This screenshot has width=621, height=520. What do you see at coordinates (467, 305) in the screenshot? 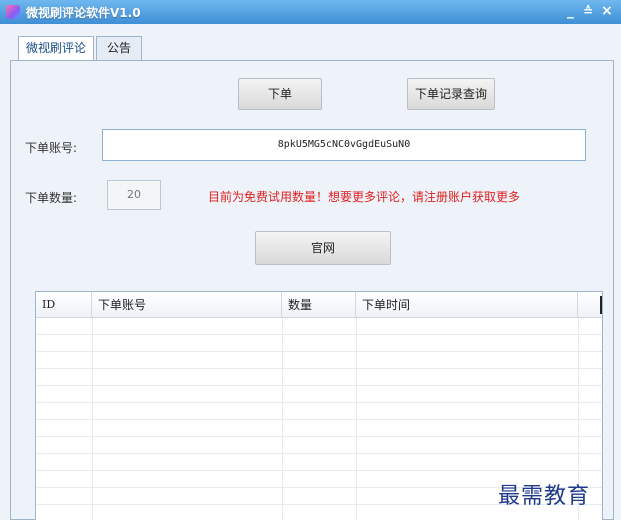
I see `column-header-time: 下单时间` at bounding box center [467, 305].